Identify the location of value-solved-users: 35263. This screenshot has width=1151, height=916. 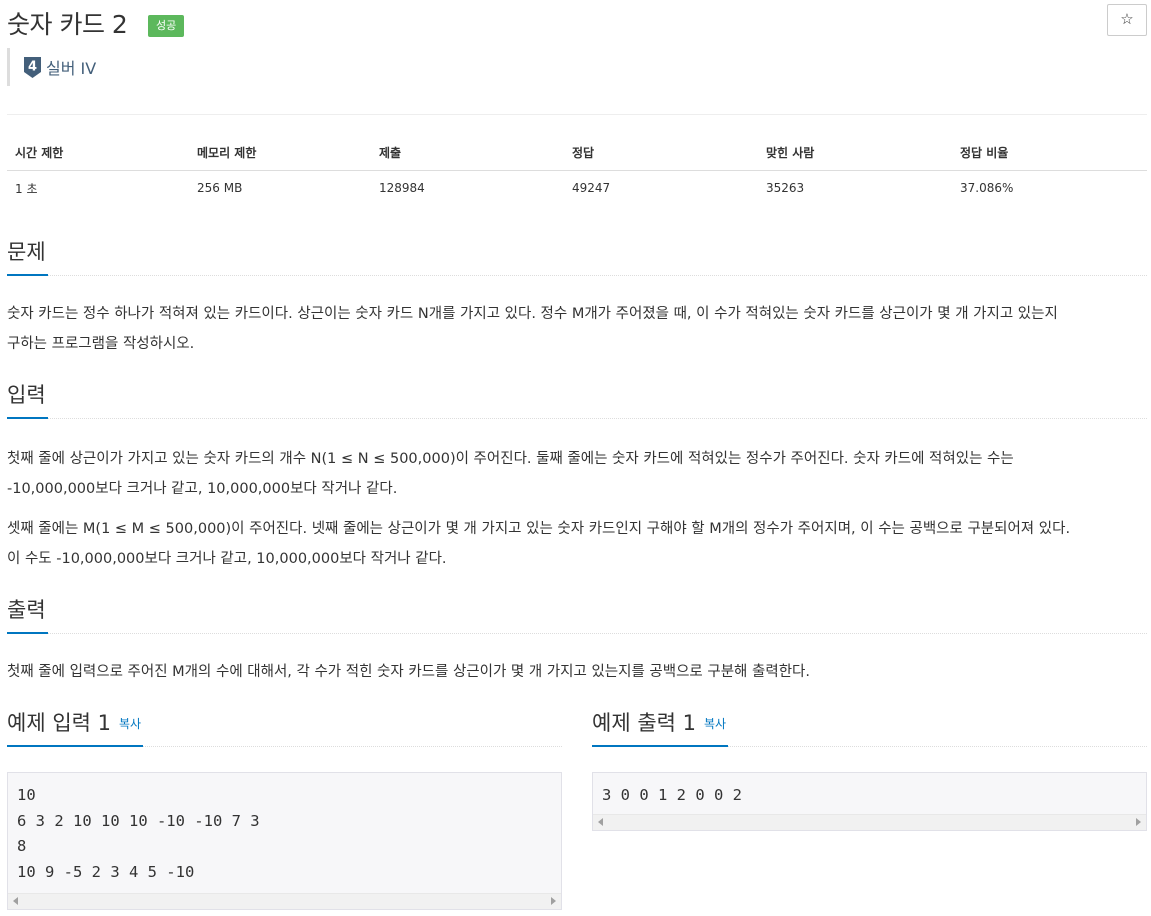
(785, 188).